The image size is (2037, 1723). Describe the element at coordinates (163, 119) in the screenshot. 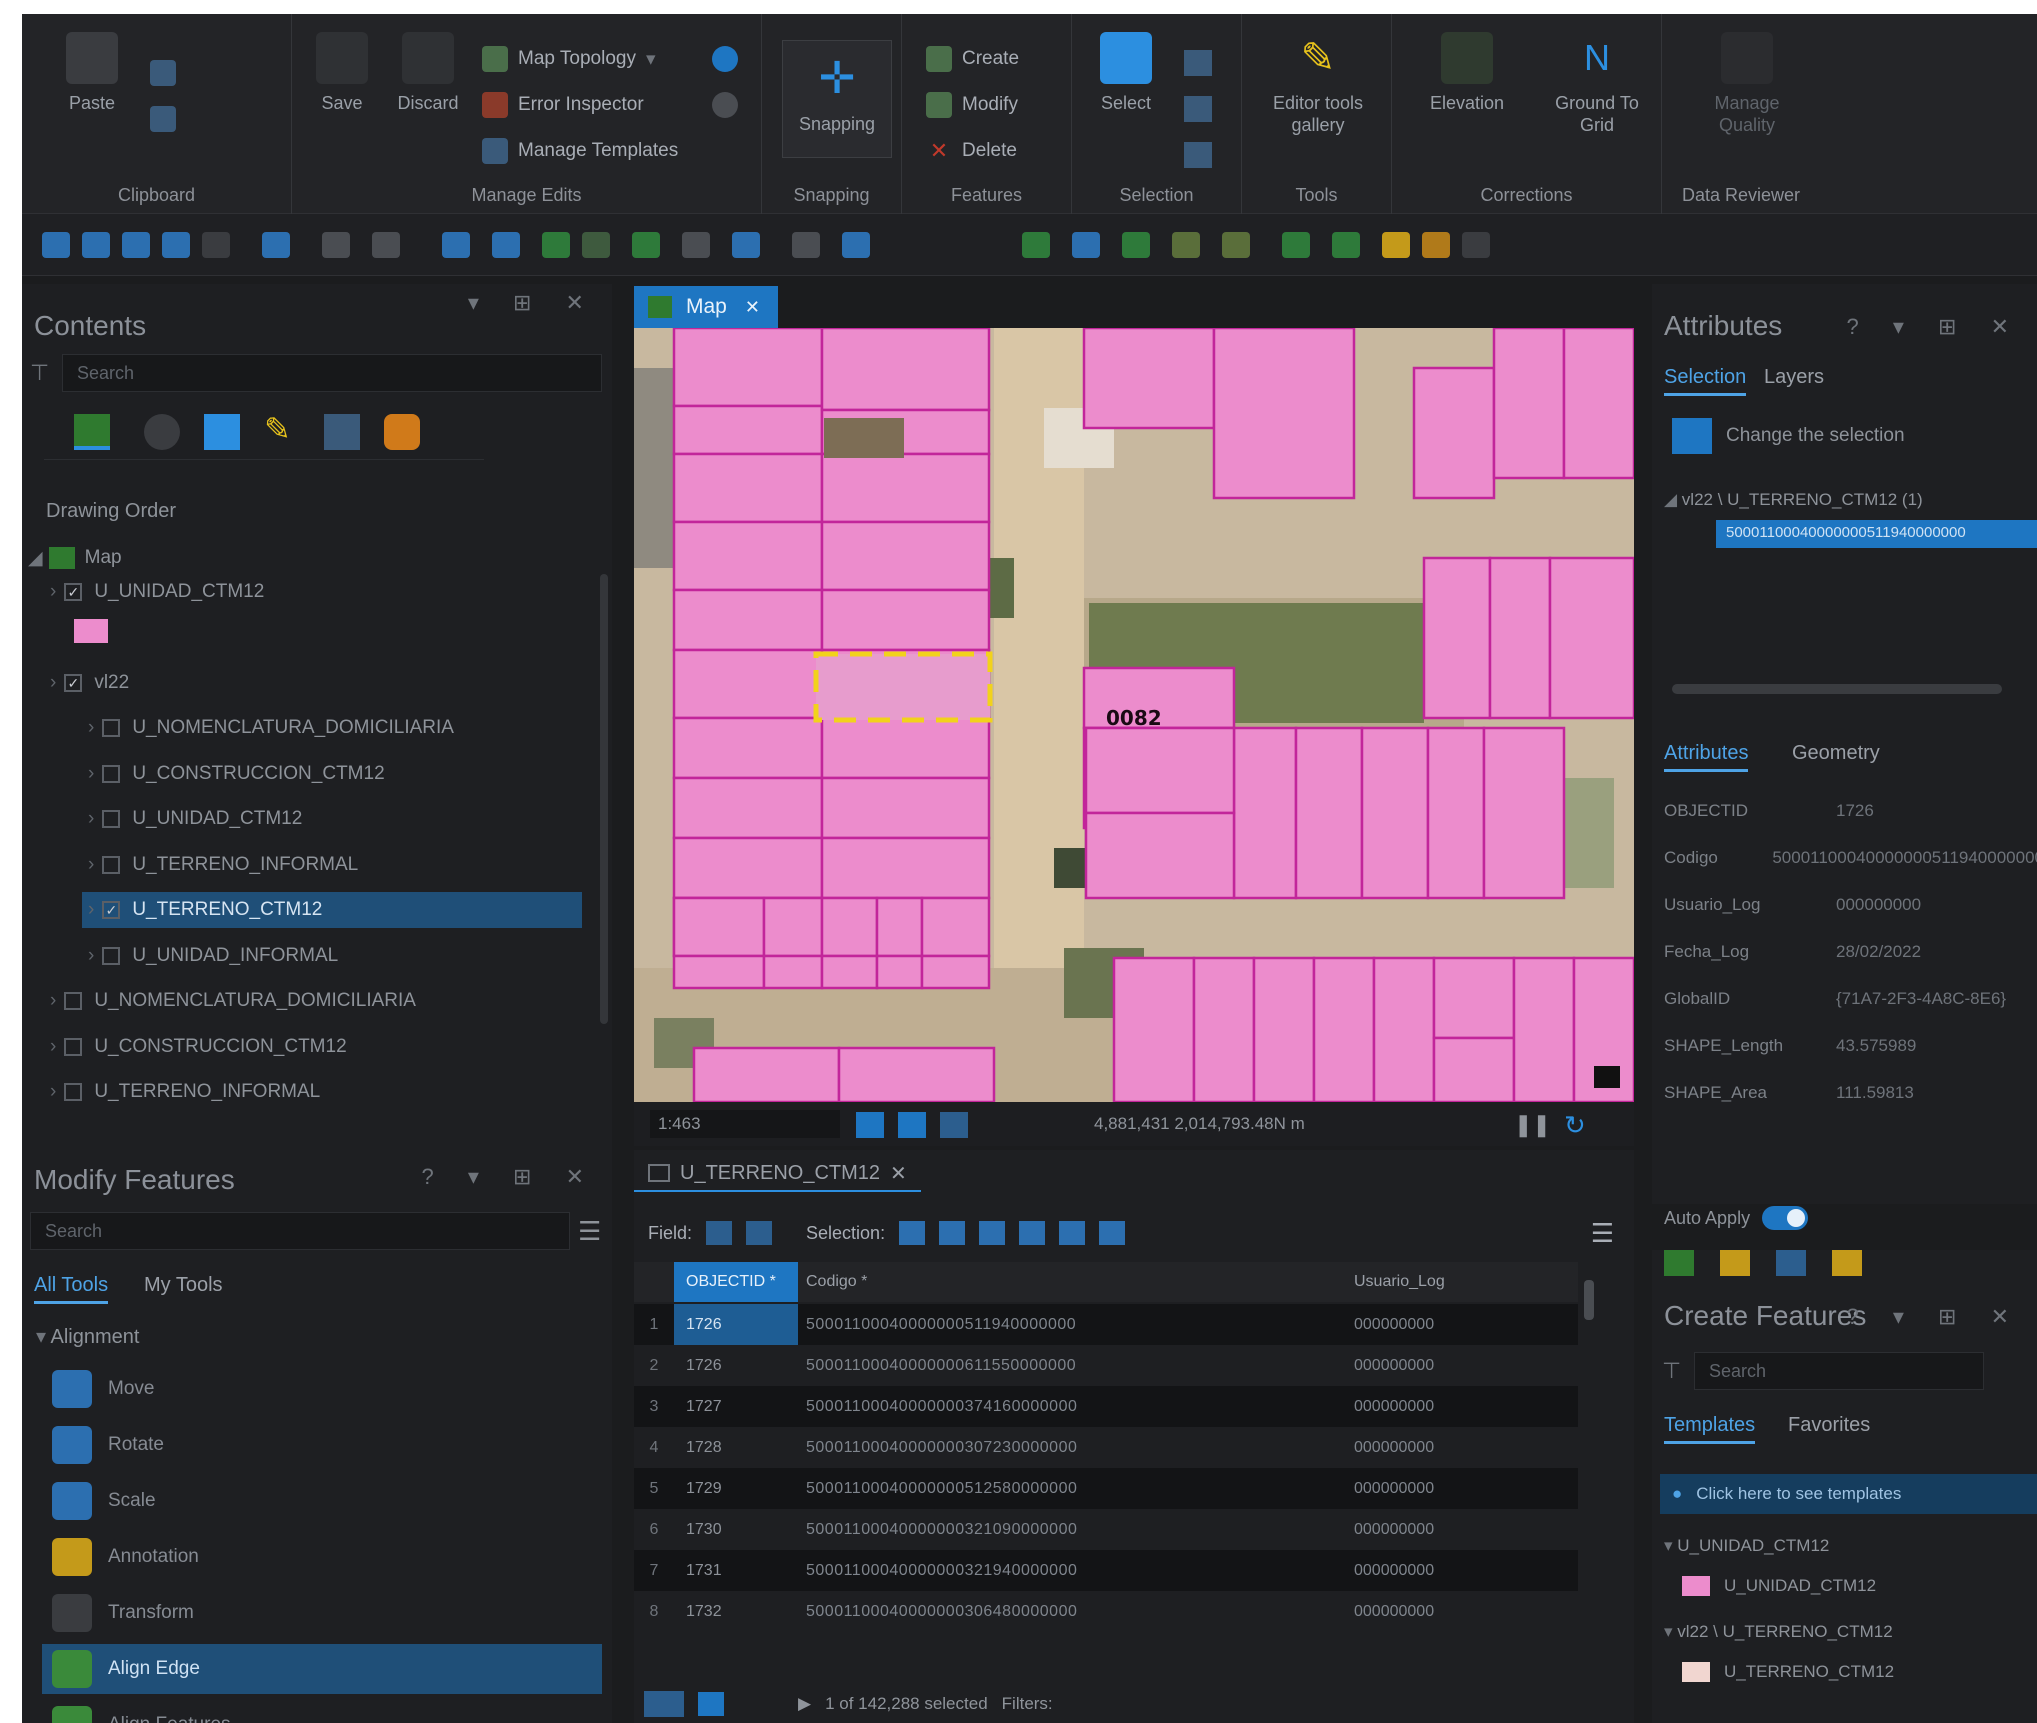

I see `copy-icon` at that location.